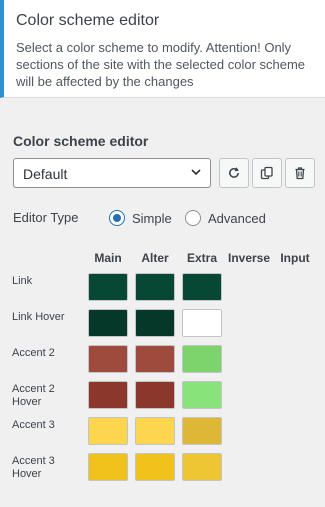 The height and width of the screenshot is (507, 325). What do you see at coordinates (46, 217) in the screenshot?
I see `editor-type-label: Editor Type` at bounding box center [46, 217].